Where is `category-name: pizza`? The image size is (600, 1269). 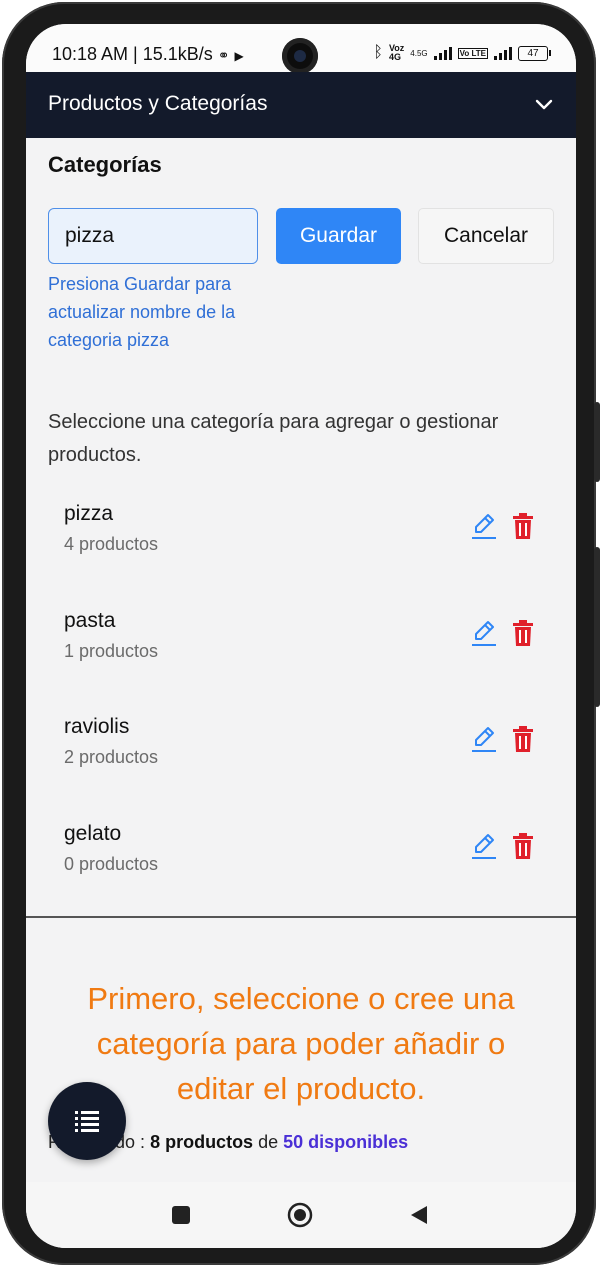 category-name: pizza is located at coordinates (89, 513).